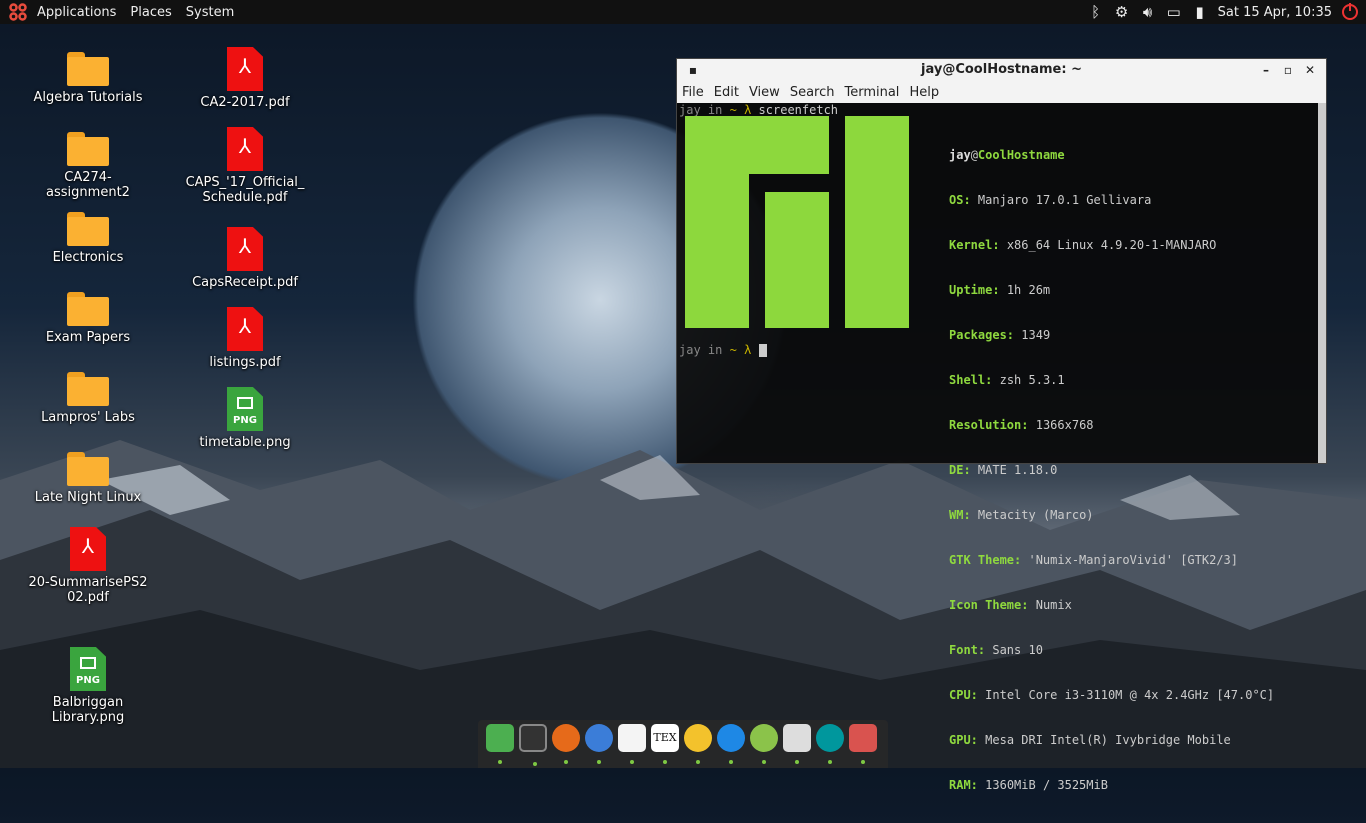  Describe the element at coordinates (245, 258) in the screenshot. I see `desktop-file-capsreceipt-pdf: ⅄ CapsReceipt.pdf` at that location.